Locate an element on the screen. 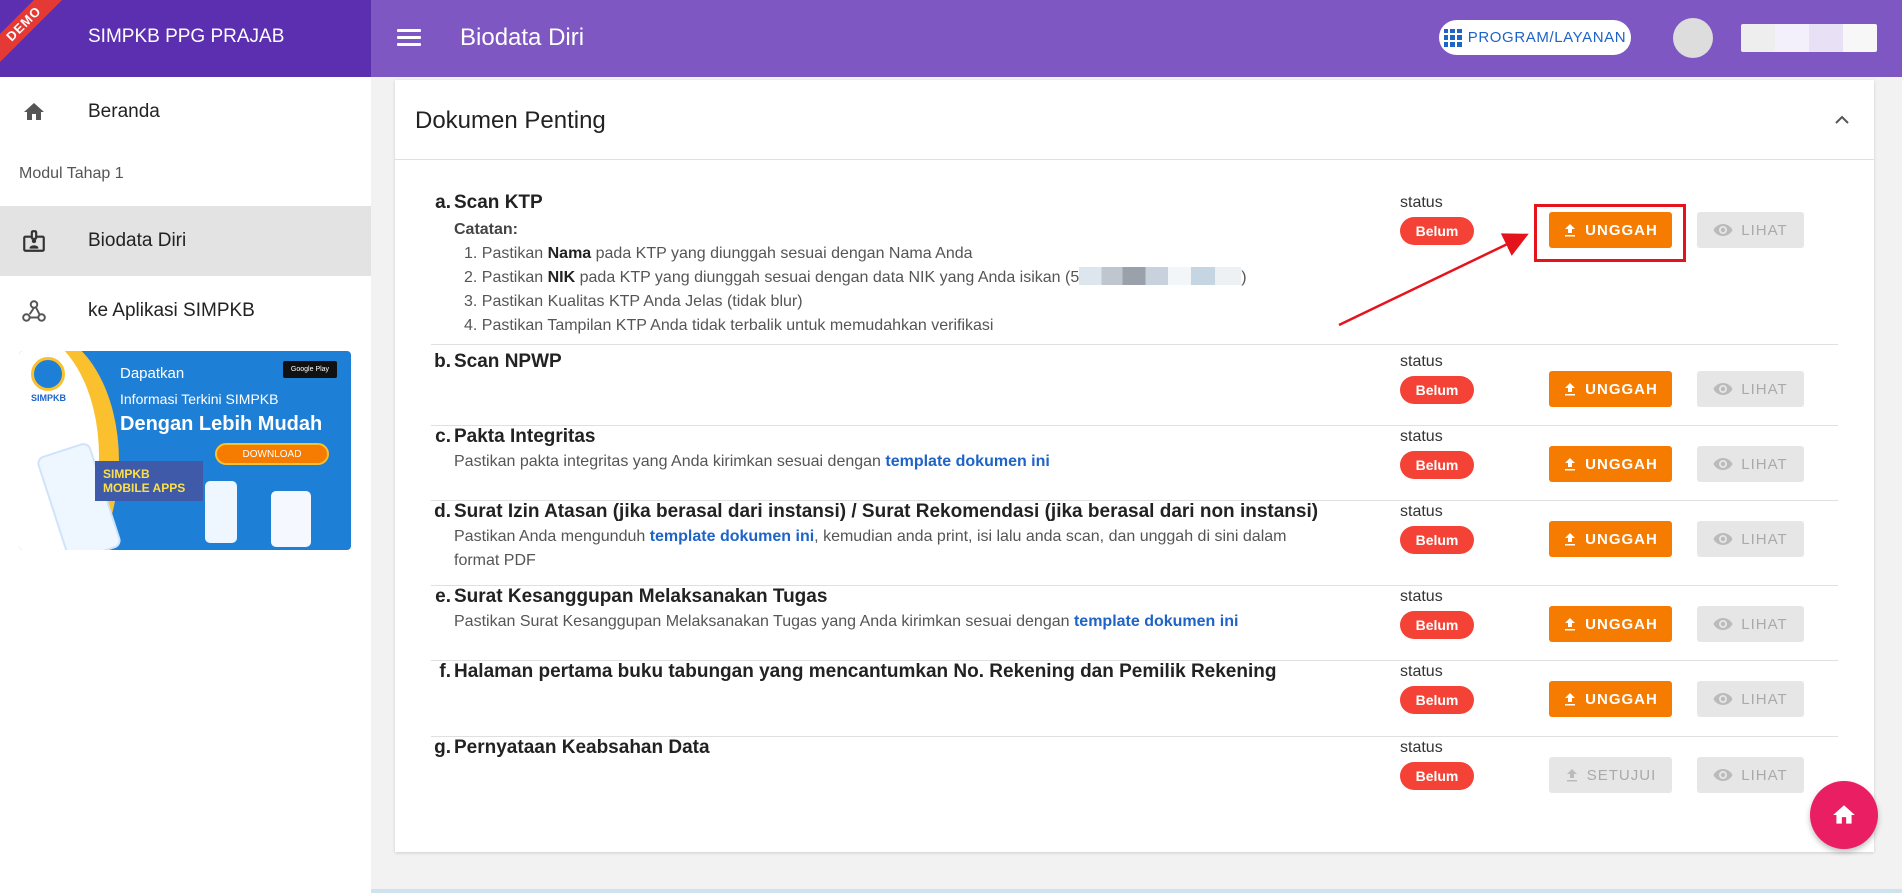 Image resolution: width=1902 pixels, height=893 pixels. unggah-button-npwp: UNGGAH is located at coordinates (1610, 389).